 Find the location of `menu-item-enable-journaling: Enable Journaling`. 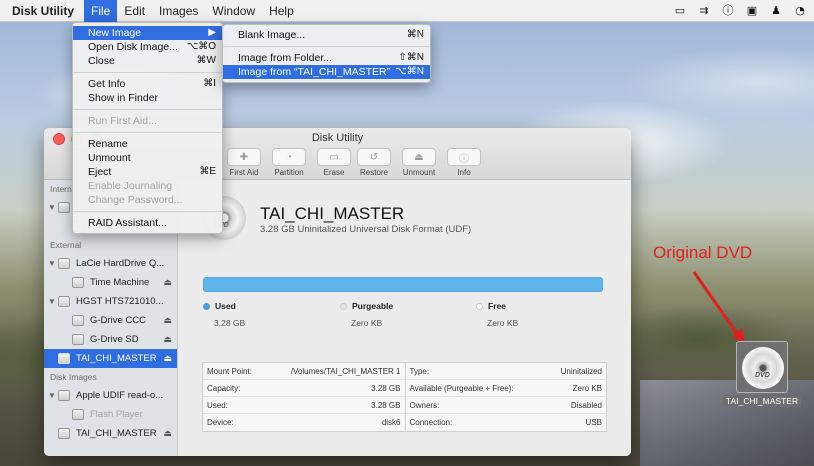

menu-item-enable-journaling: Enable Journaling is located at coordinates (147, 186).